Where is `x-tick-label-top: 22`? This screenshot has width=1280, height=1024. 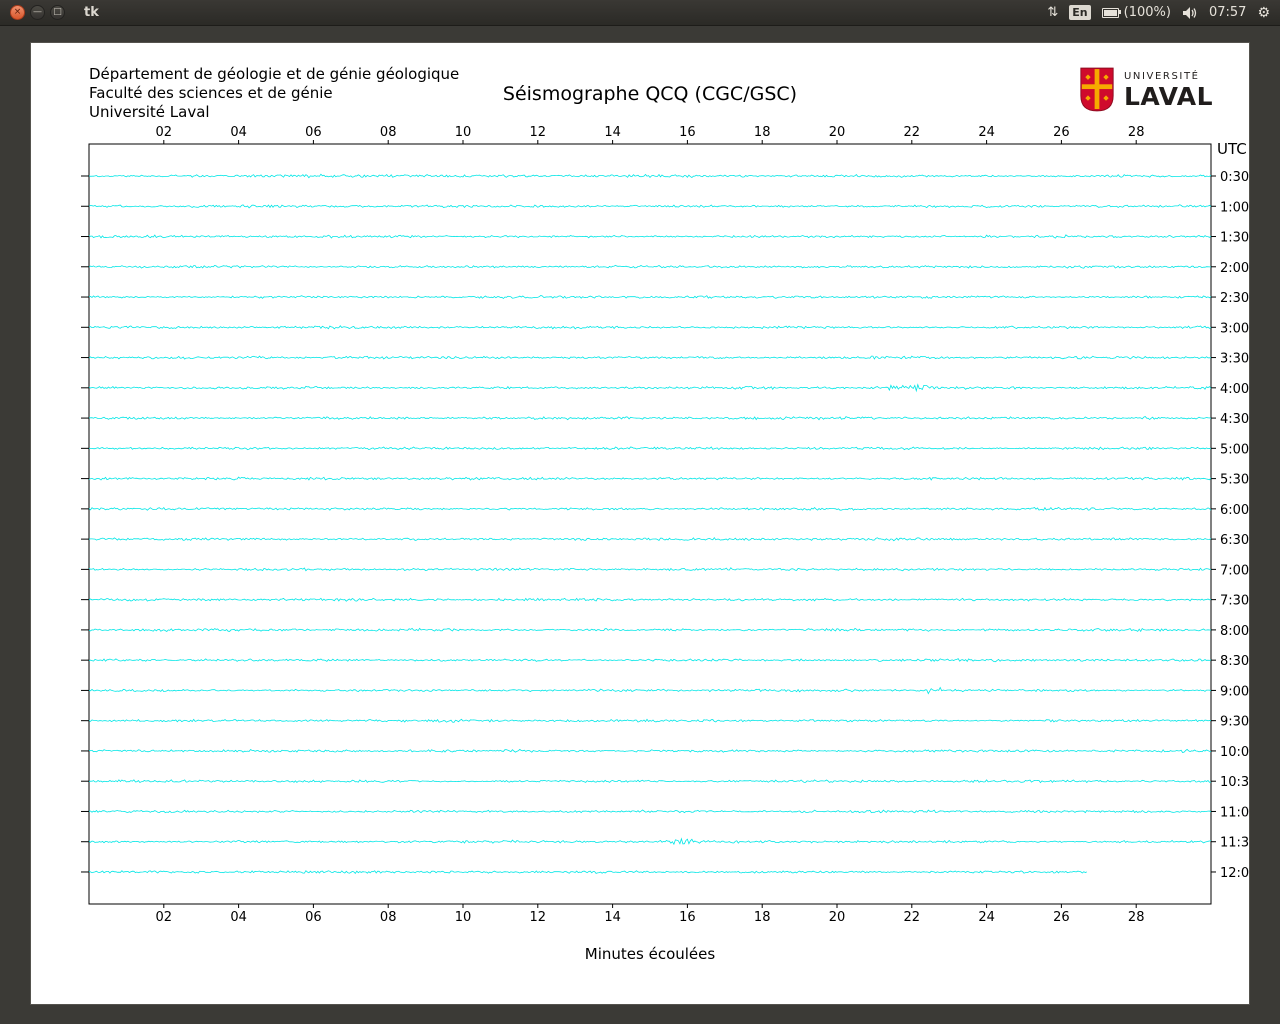 x-tick-label-top: 22 is located at coordinates (912, 132).